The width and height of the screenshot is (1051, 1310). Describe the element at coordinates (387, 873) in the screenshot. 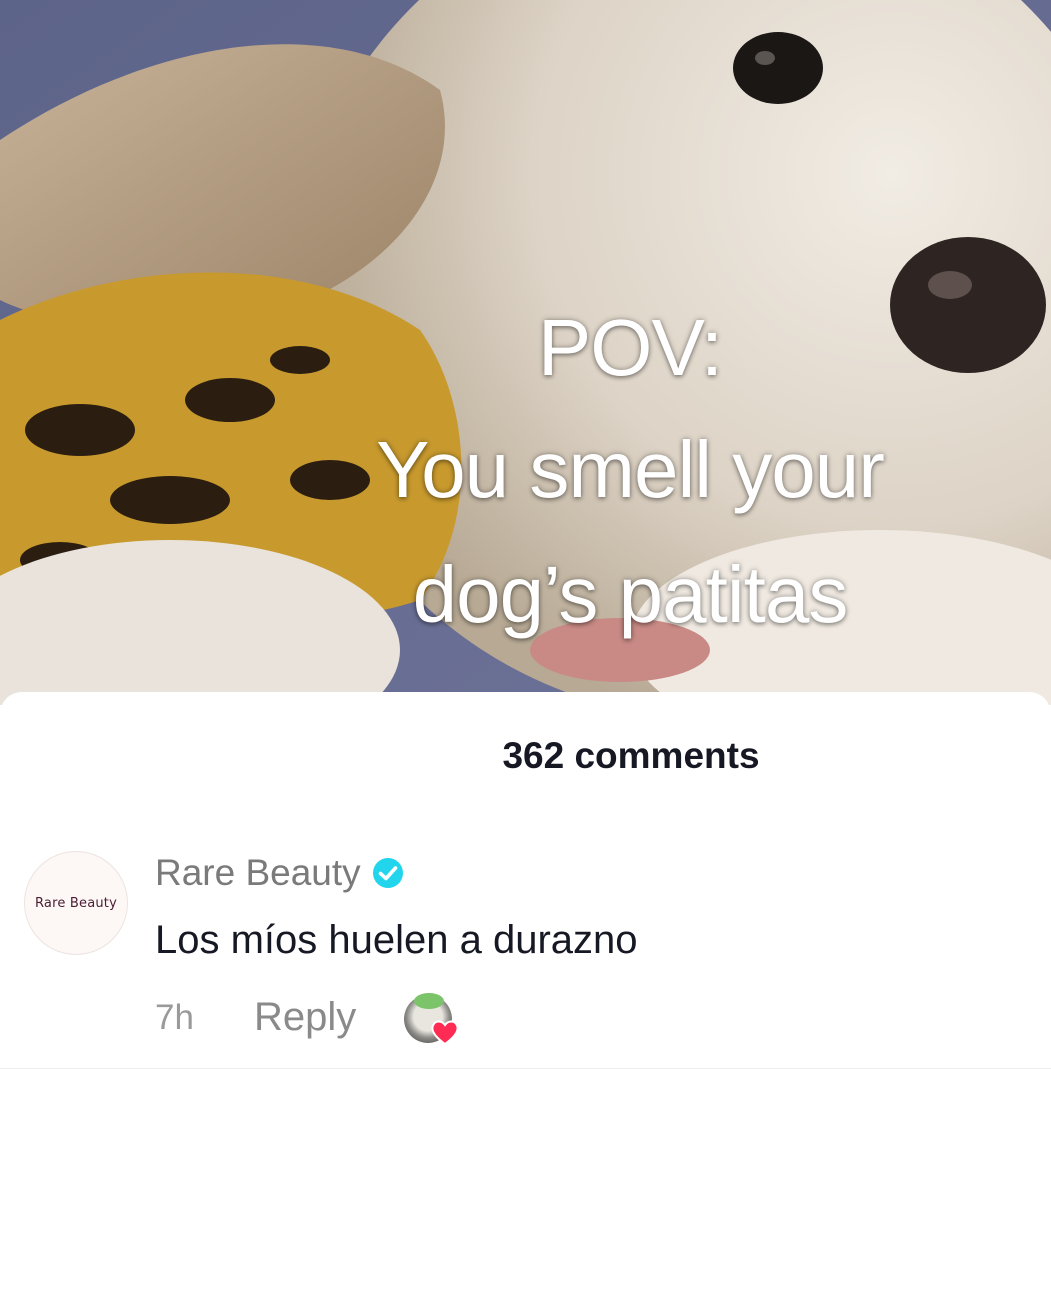

I see `verified-badge-icon` at that location.